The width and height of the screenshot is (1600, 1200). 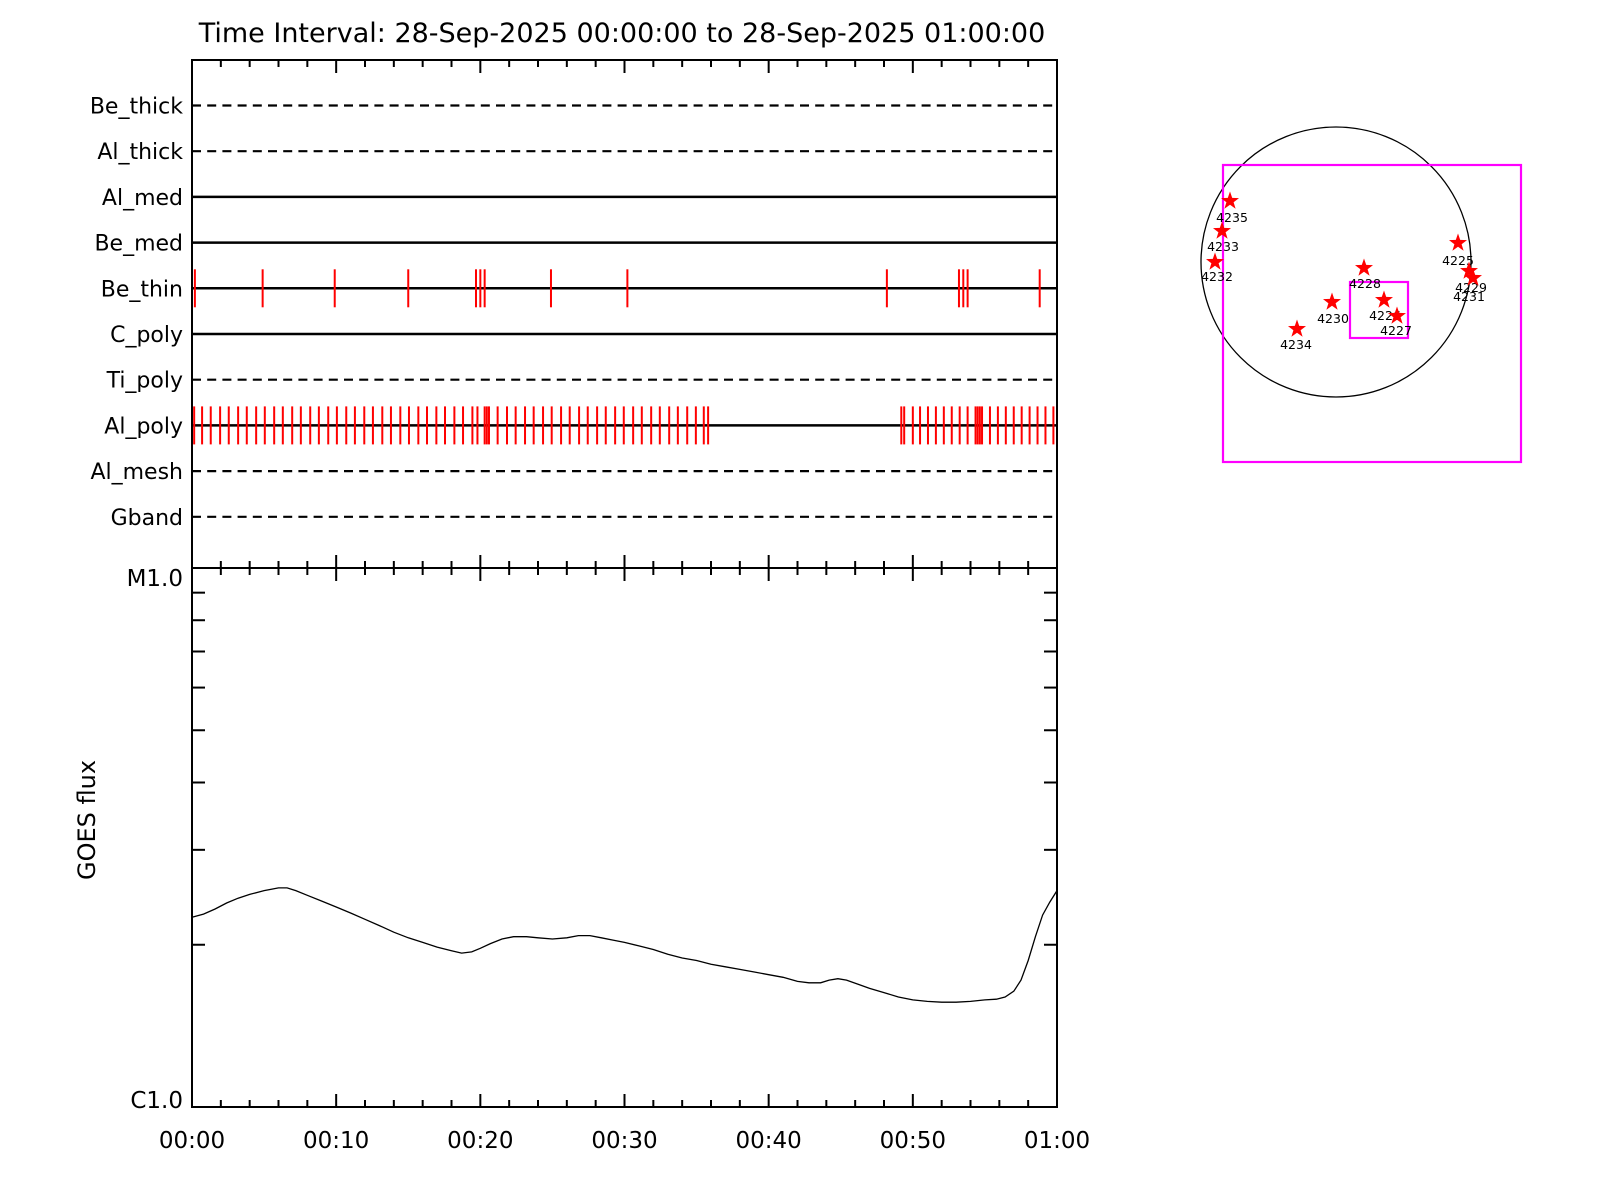 What do you see at coordinates (769, 1141) in the screenshot?
I see `x-tick-label: 00:40` at bounding box center [769, 1141].